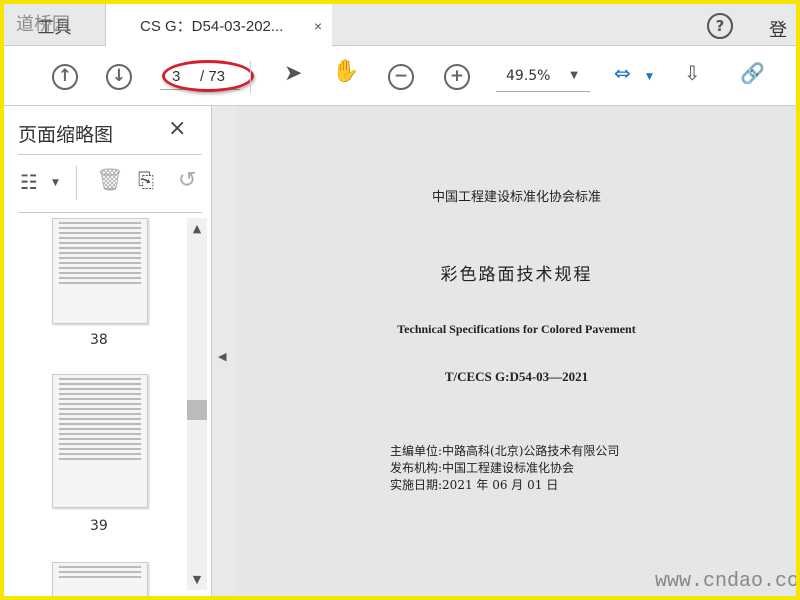  What do you see at coordinates (187, 180) in the screenshot?
I see `rotate-icon: ↺` at bounding box center [187, 180].